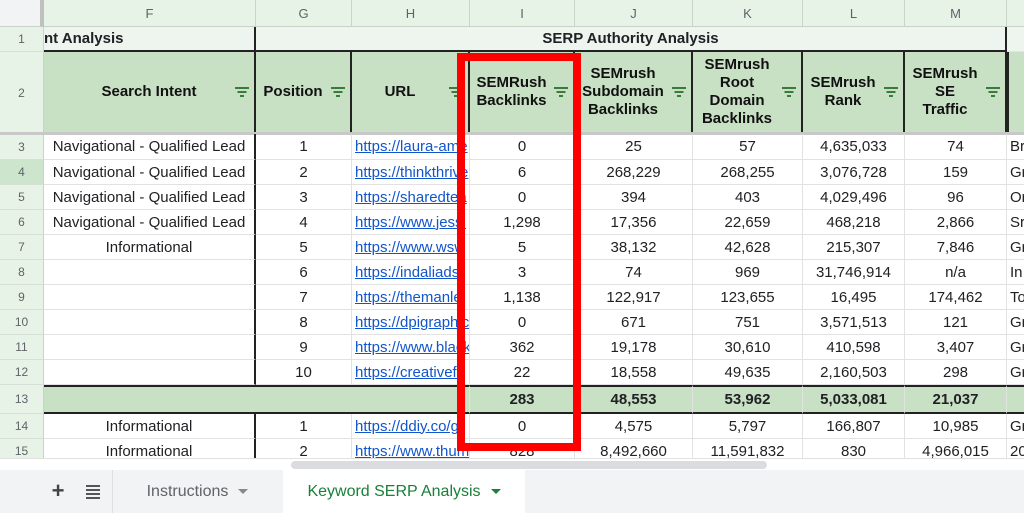  Describe the element at coordinates (1015, 297) in the screenshot. I see `cell-next: To` at that location.